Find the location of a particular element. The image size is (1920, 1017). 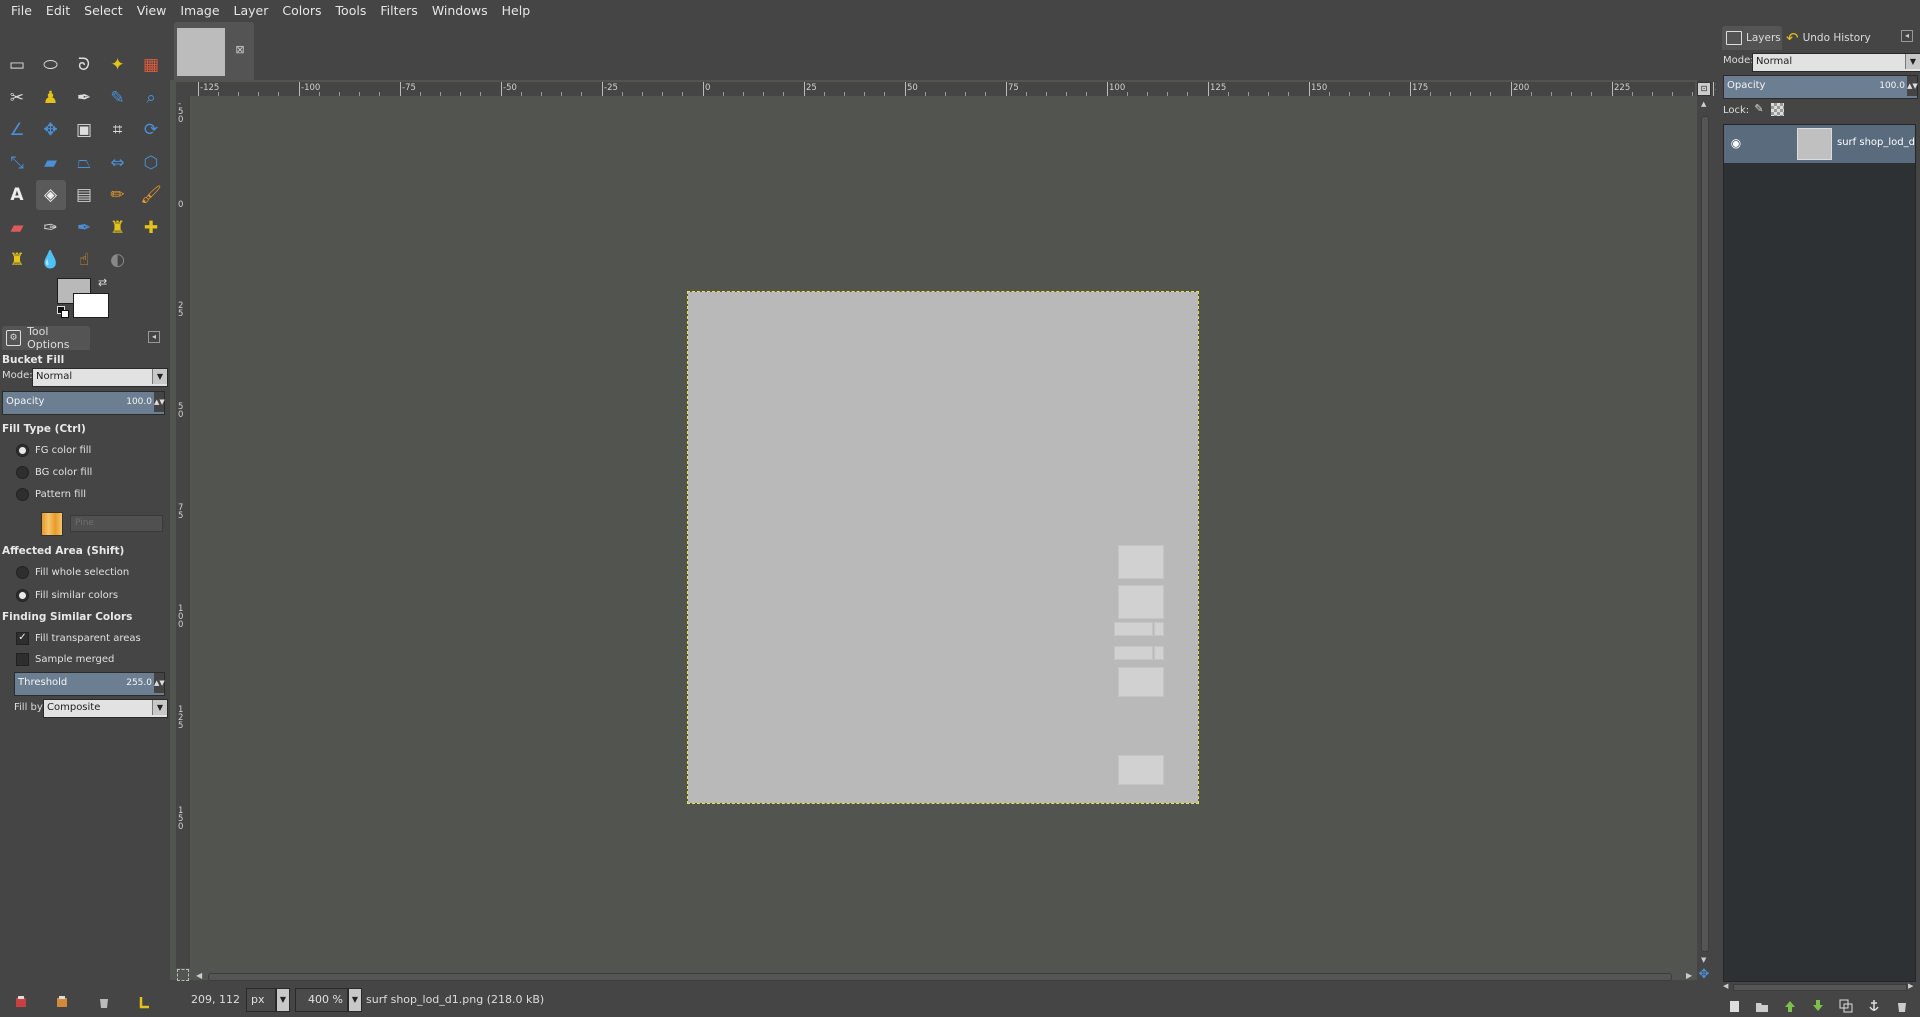

radio-fill-whole-selection is located at coordinates (22, 572).